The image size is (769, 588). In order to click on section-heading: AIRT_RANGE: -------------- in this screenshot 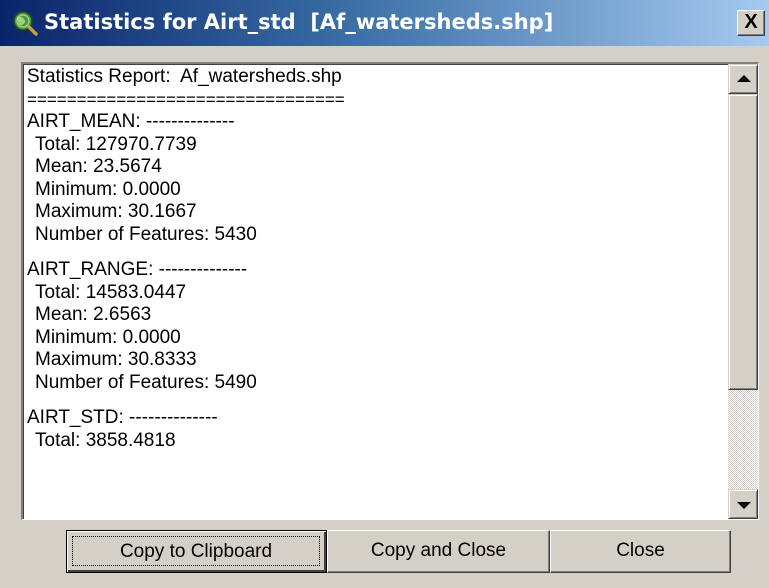, I will do `click(137, 269)`.